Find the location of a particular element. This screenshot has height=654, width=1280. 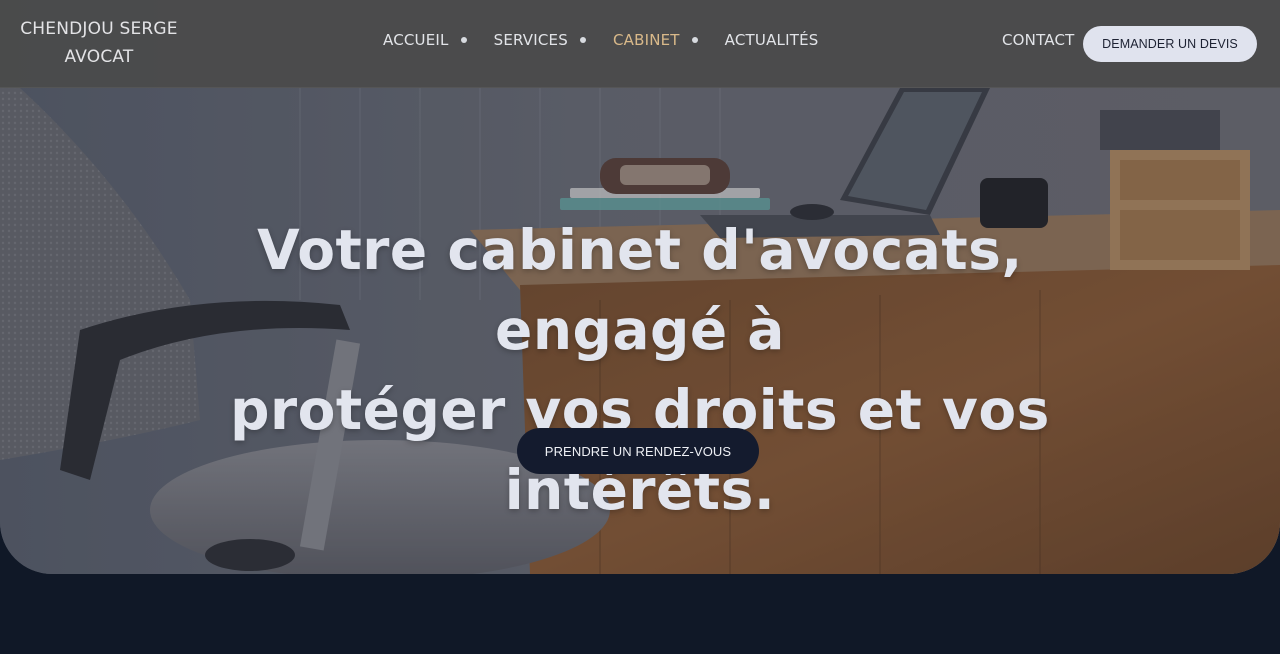

nav-item-accueil: ACCUEIL is located at coordinates (438, 40).